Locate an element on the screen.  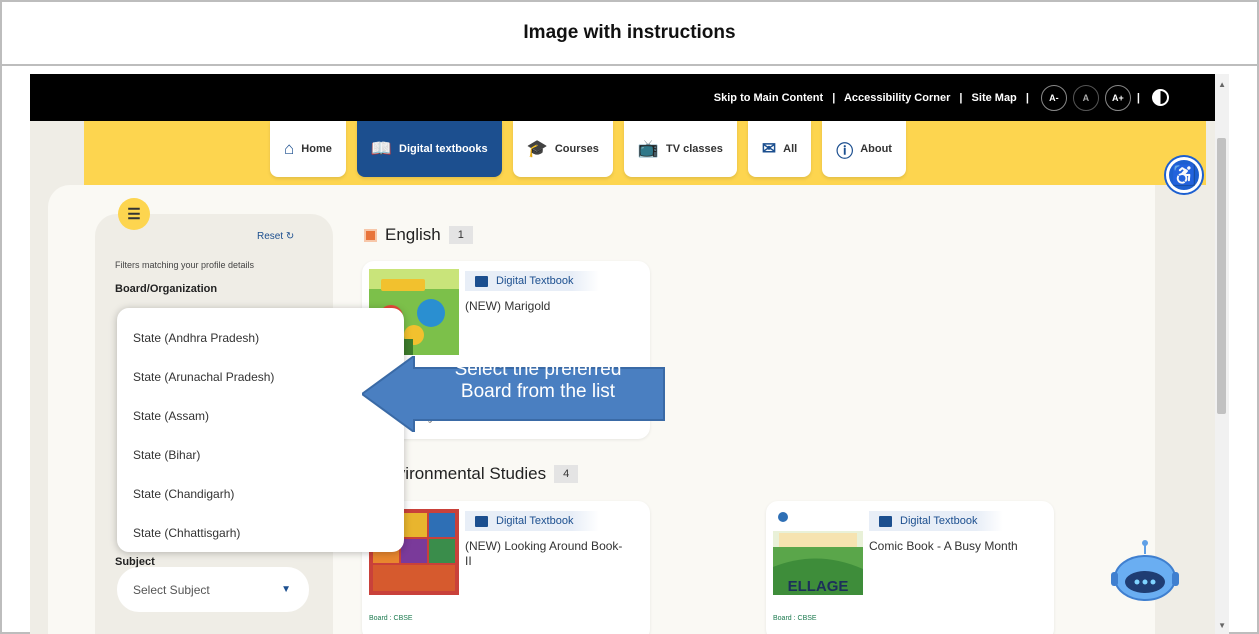
tv-icon: 📺 is located at coordinates (648, 148).